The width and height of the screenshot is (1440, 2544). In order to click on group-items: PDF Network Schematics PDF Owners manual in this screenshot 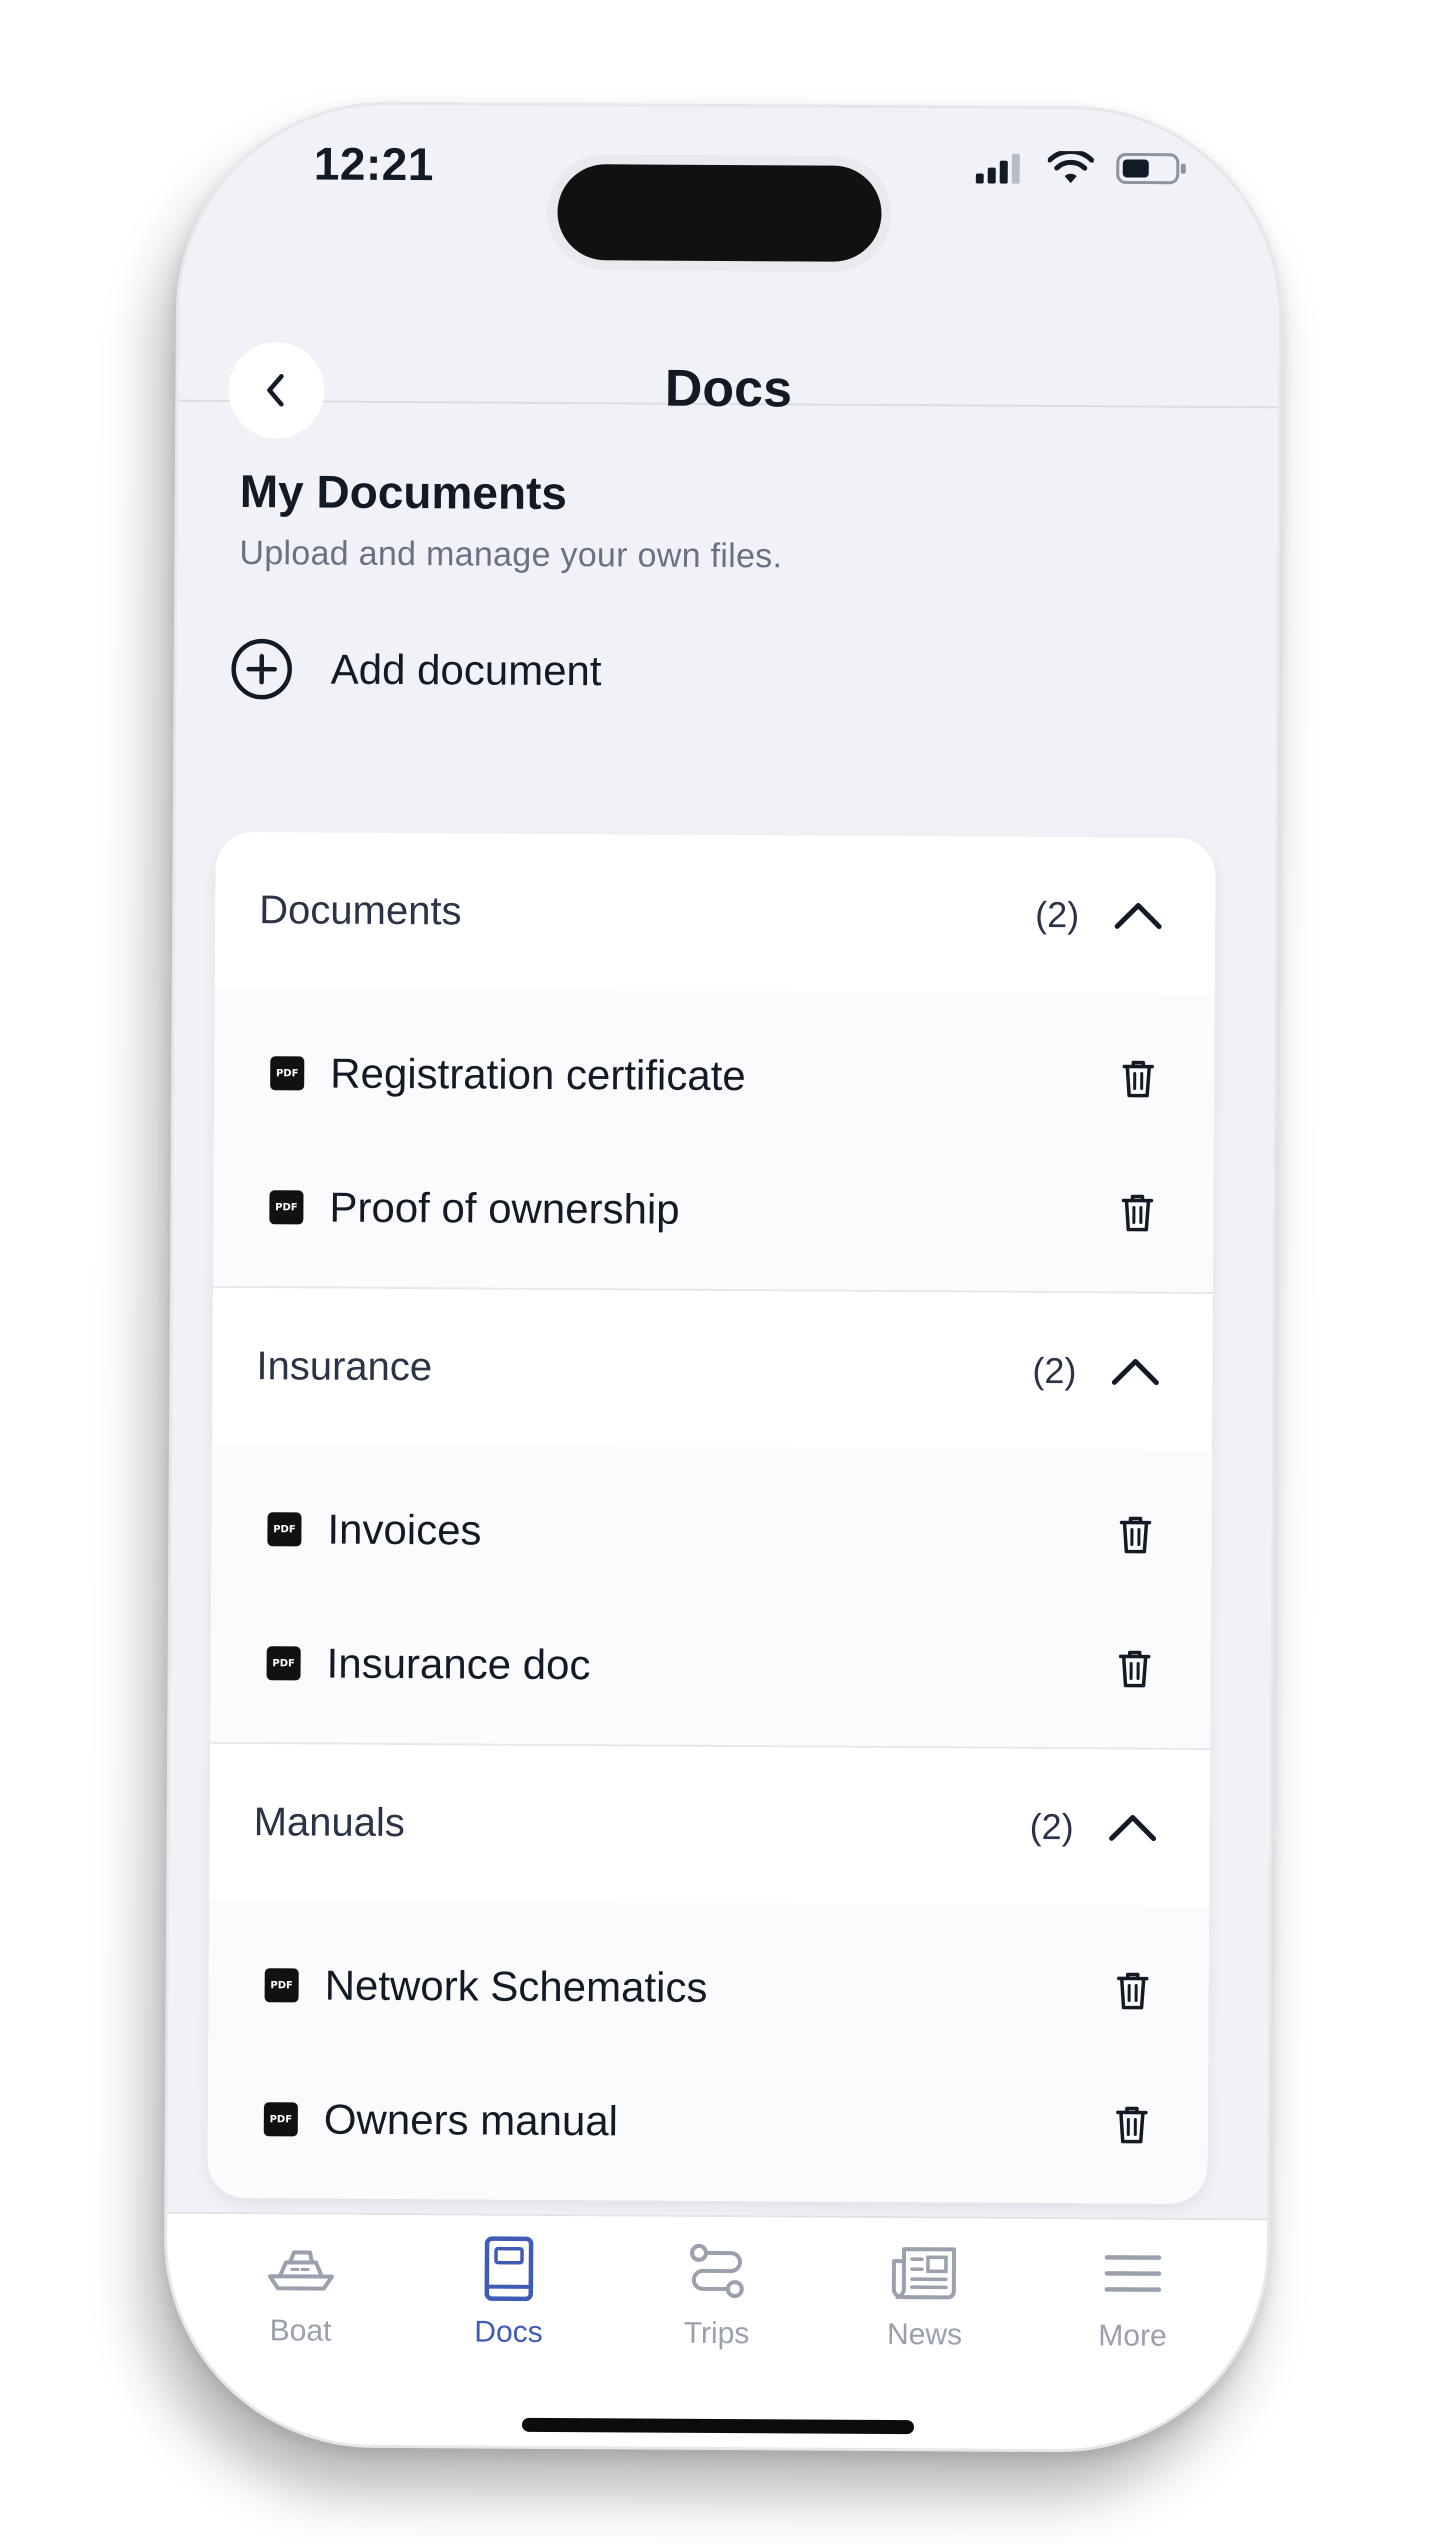, I will do `click(708, 2051)`.